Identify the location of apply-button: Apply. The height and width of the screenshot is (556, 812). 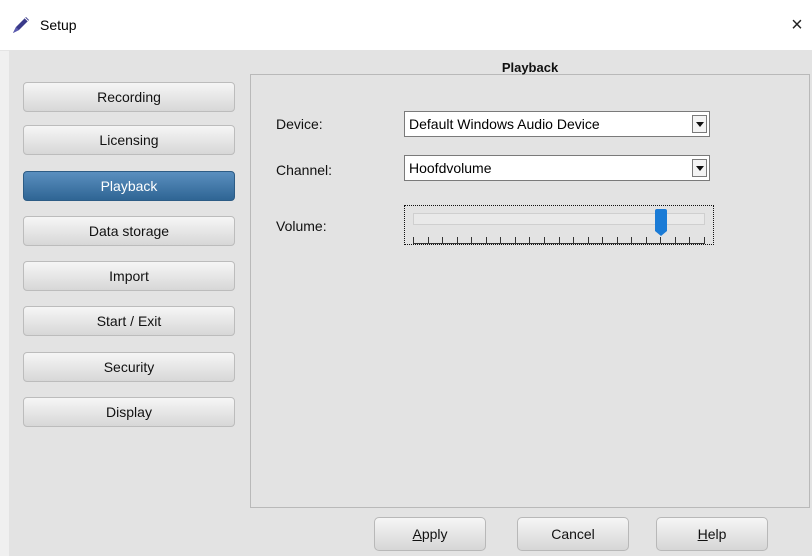
(430, 534).